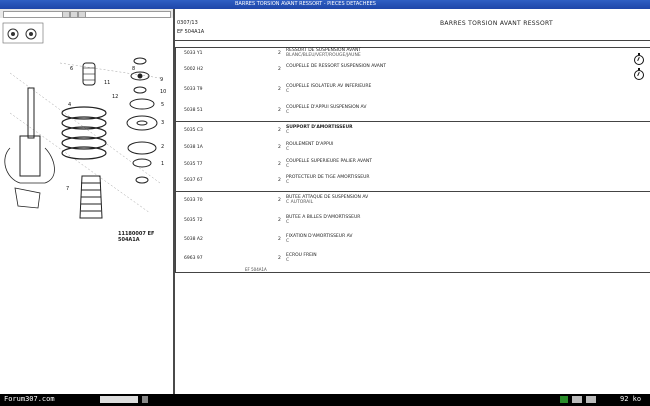 The width and height of the screenshot is (650, 406). Describe the element at coordinates (191, 32) in the screenshot. I see `header-subcode: EF 504A1A` at that location.